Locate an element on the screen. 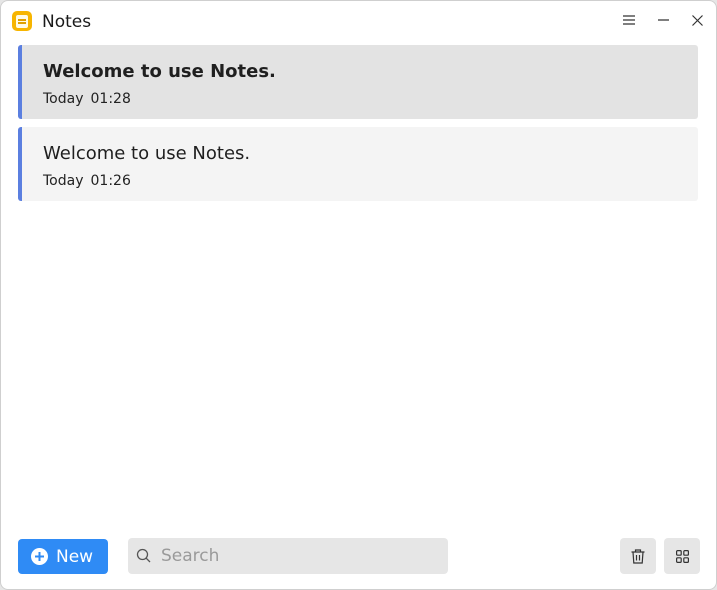 The width and height of the screenshot is (717, 590). note-timestamp: Today 01:26 is located at coordinates (90, 181).